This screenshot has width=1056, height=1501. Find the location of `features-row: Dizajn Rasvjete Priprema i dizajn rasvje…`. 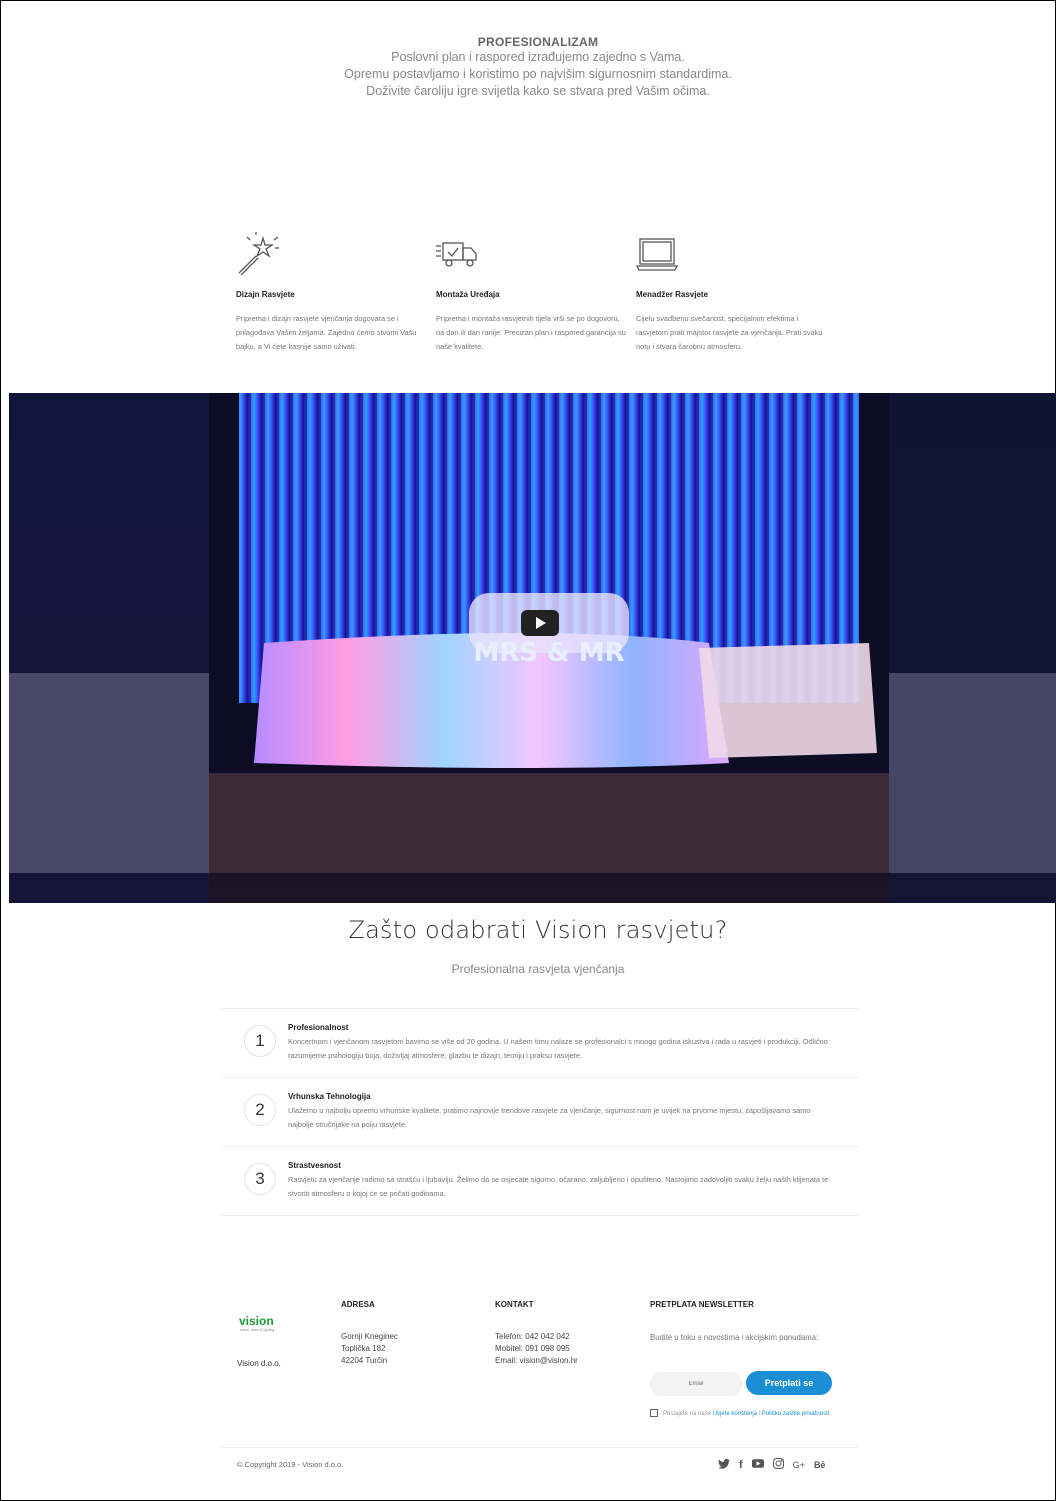

features-row: Dizajn Rasvjete Priprema i dizajn rasvje… is located at coordinates (536, 293).